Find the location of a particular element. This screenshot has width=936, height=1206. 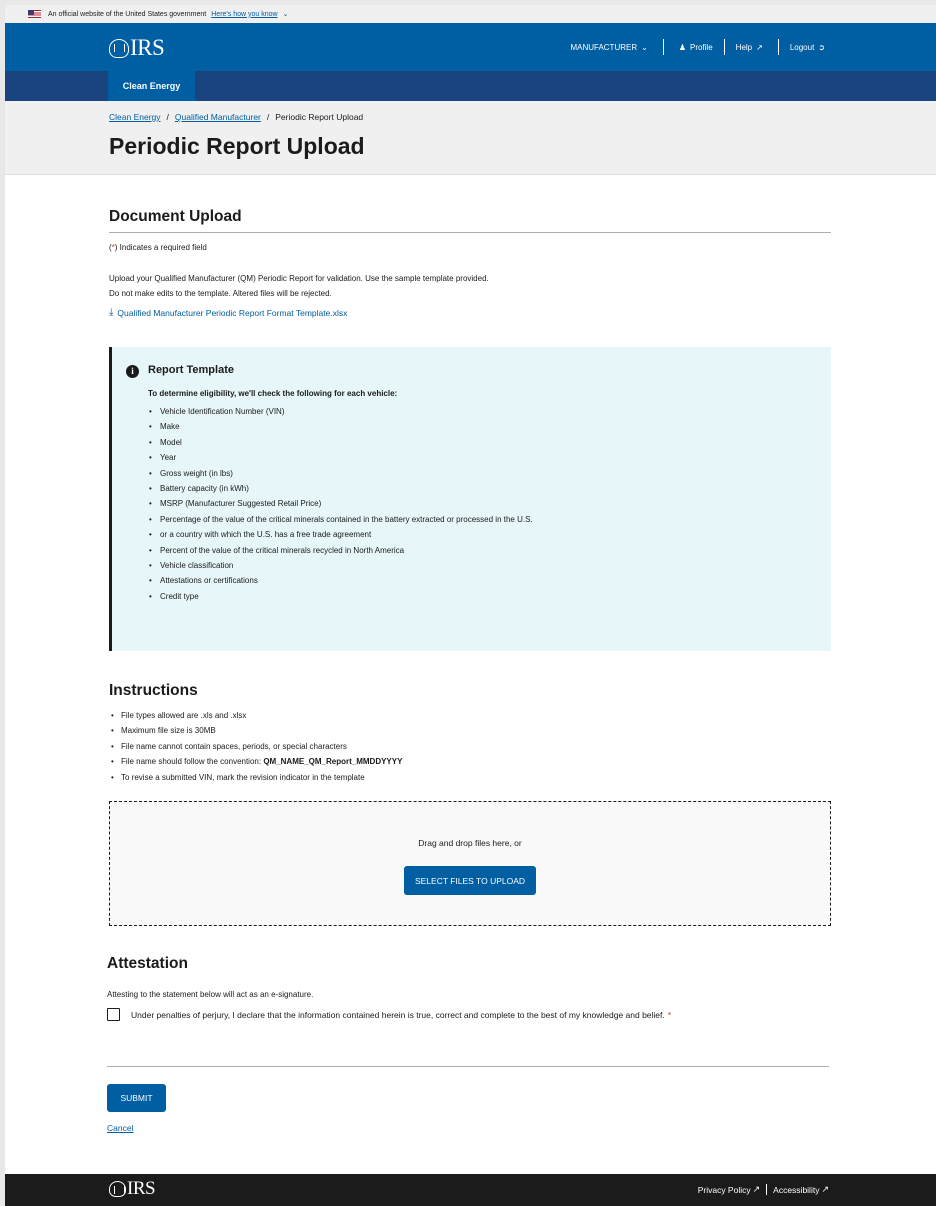

footer-links: Privacy Policy ↗ Accessibility ↗ is located at coordinates (763, 1189).